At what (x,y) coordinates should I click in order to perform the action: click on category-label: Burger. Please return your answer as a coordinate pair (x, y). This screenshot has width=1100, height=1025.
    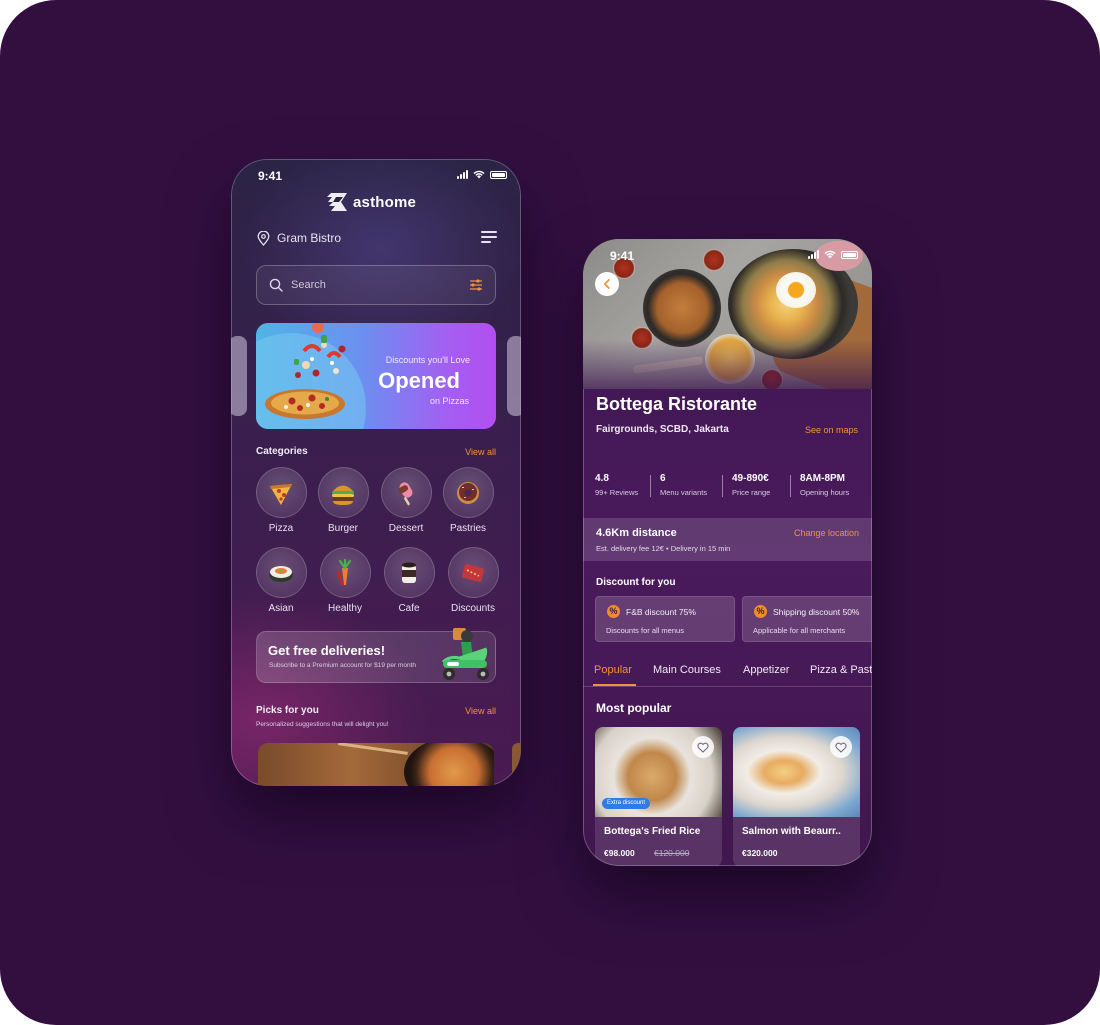
    Looking at the image, I should click on (342, 528).